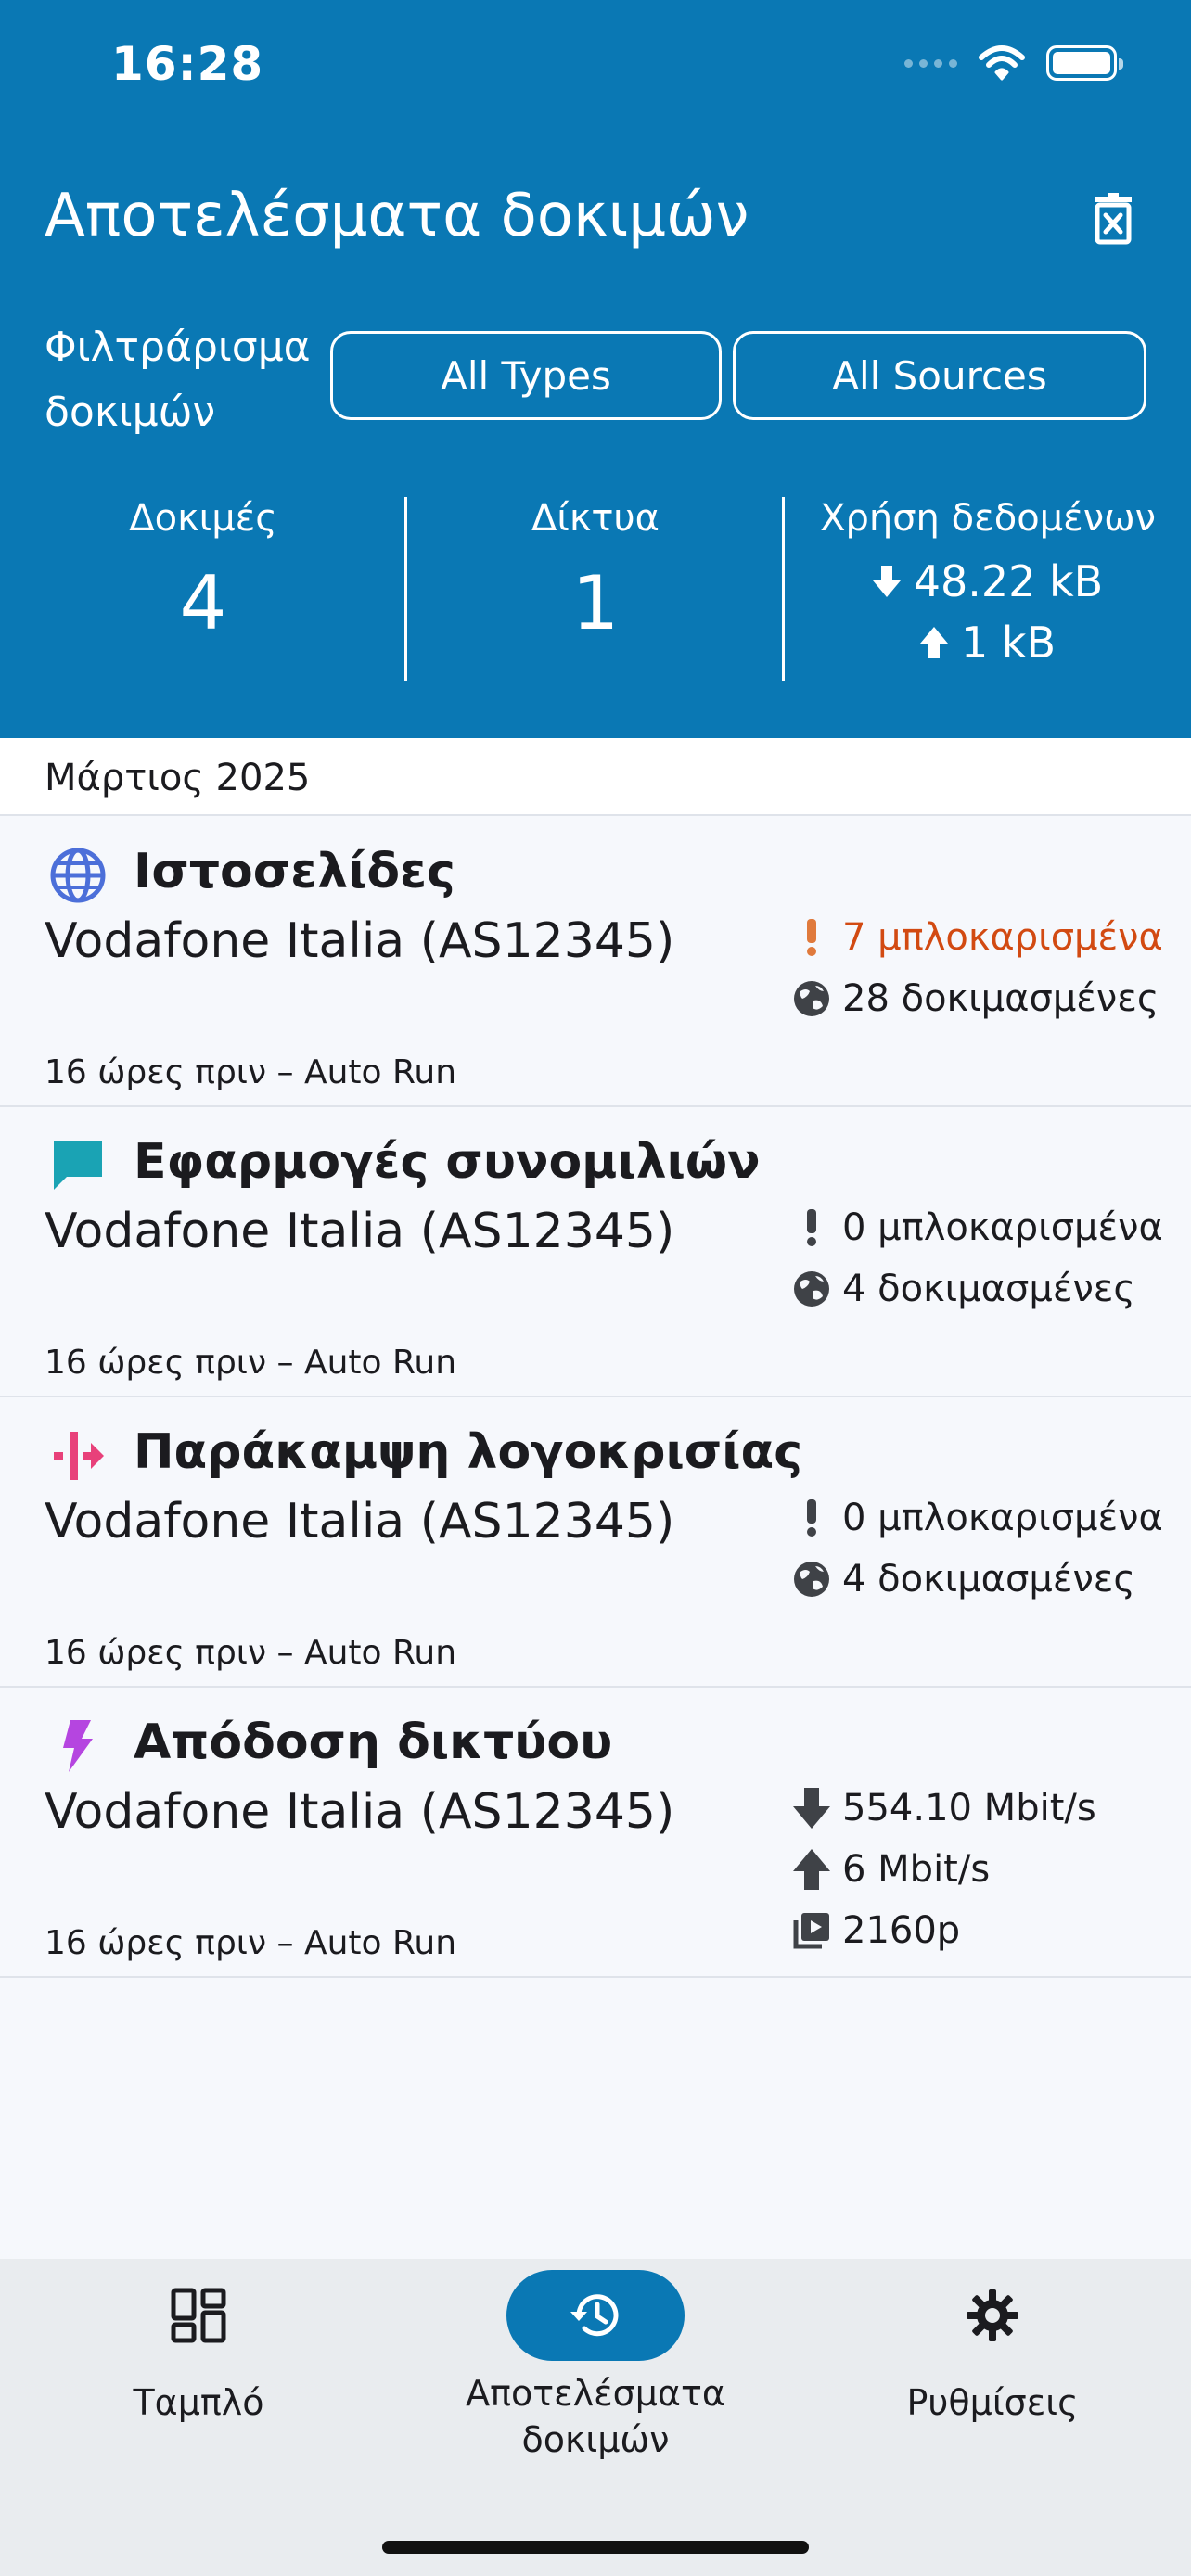 This screenshot has width=1191, height=2576. Describe the element at coordinates (1008, 581) in the screenshot. I see `data-download-value: 48.22 kB` at that location.